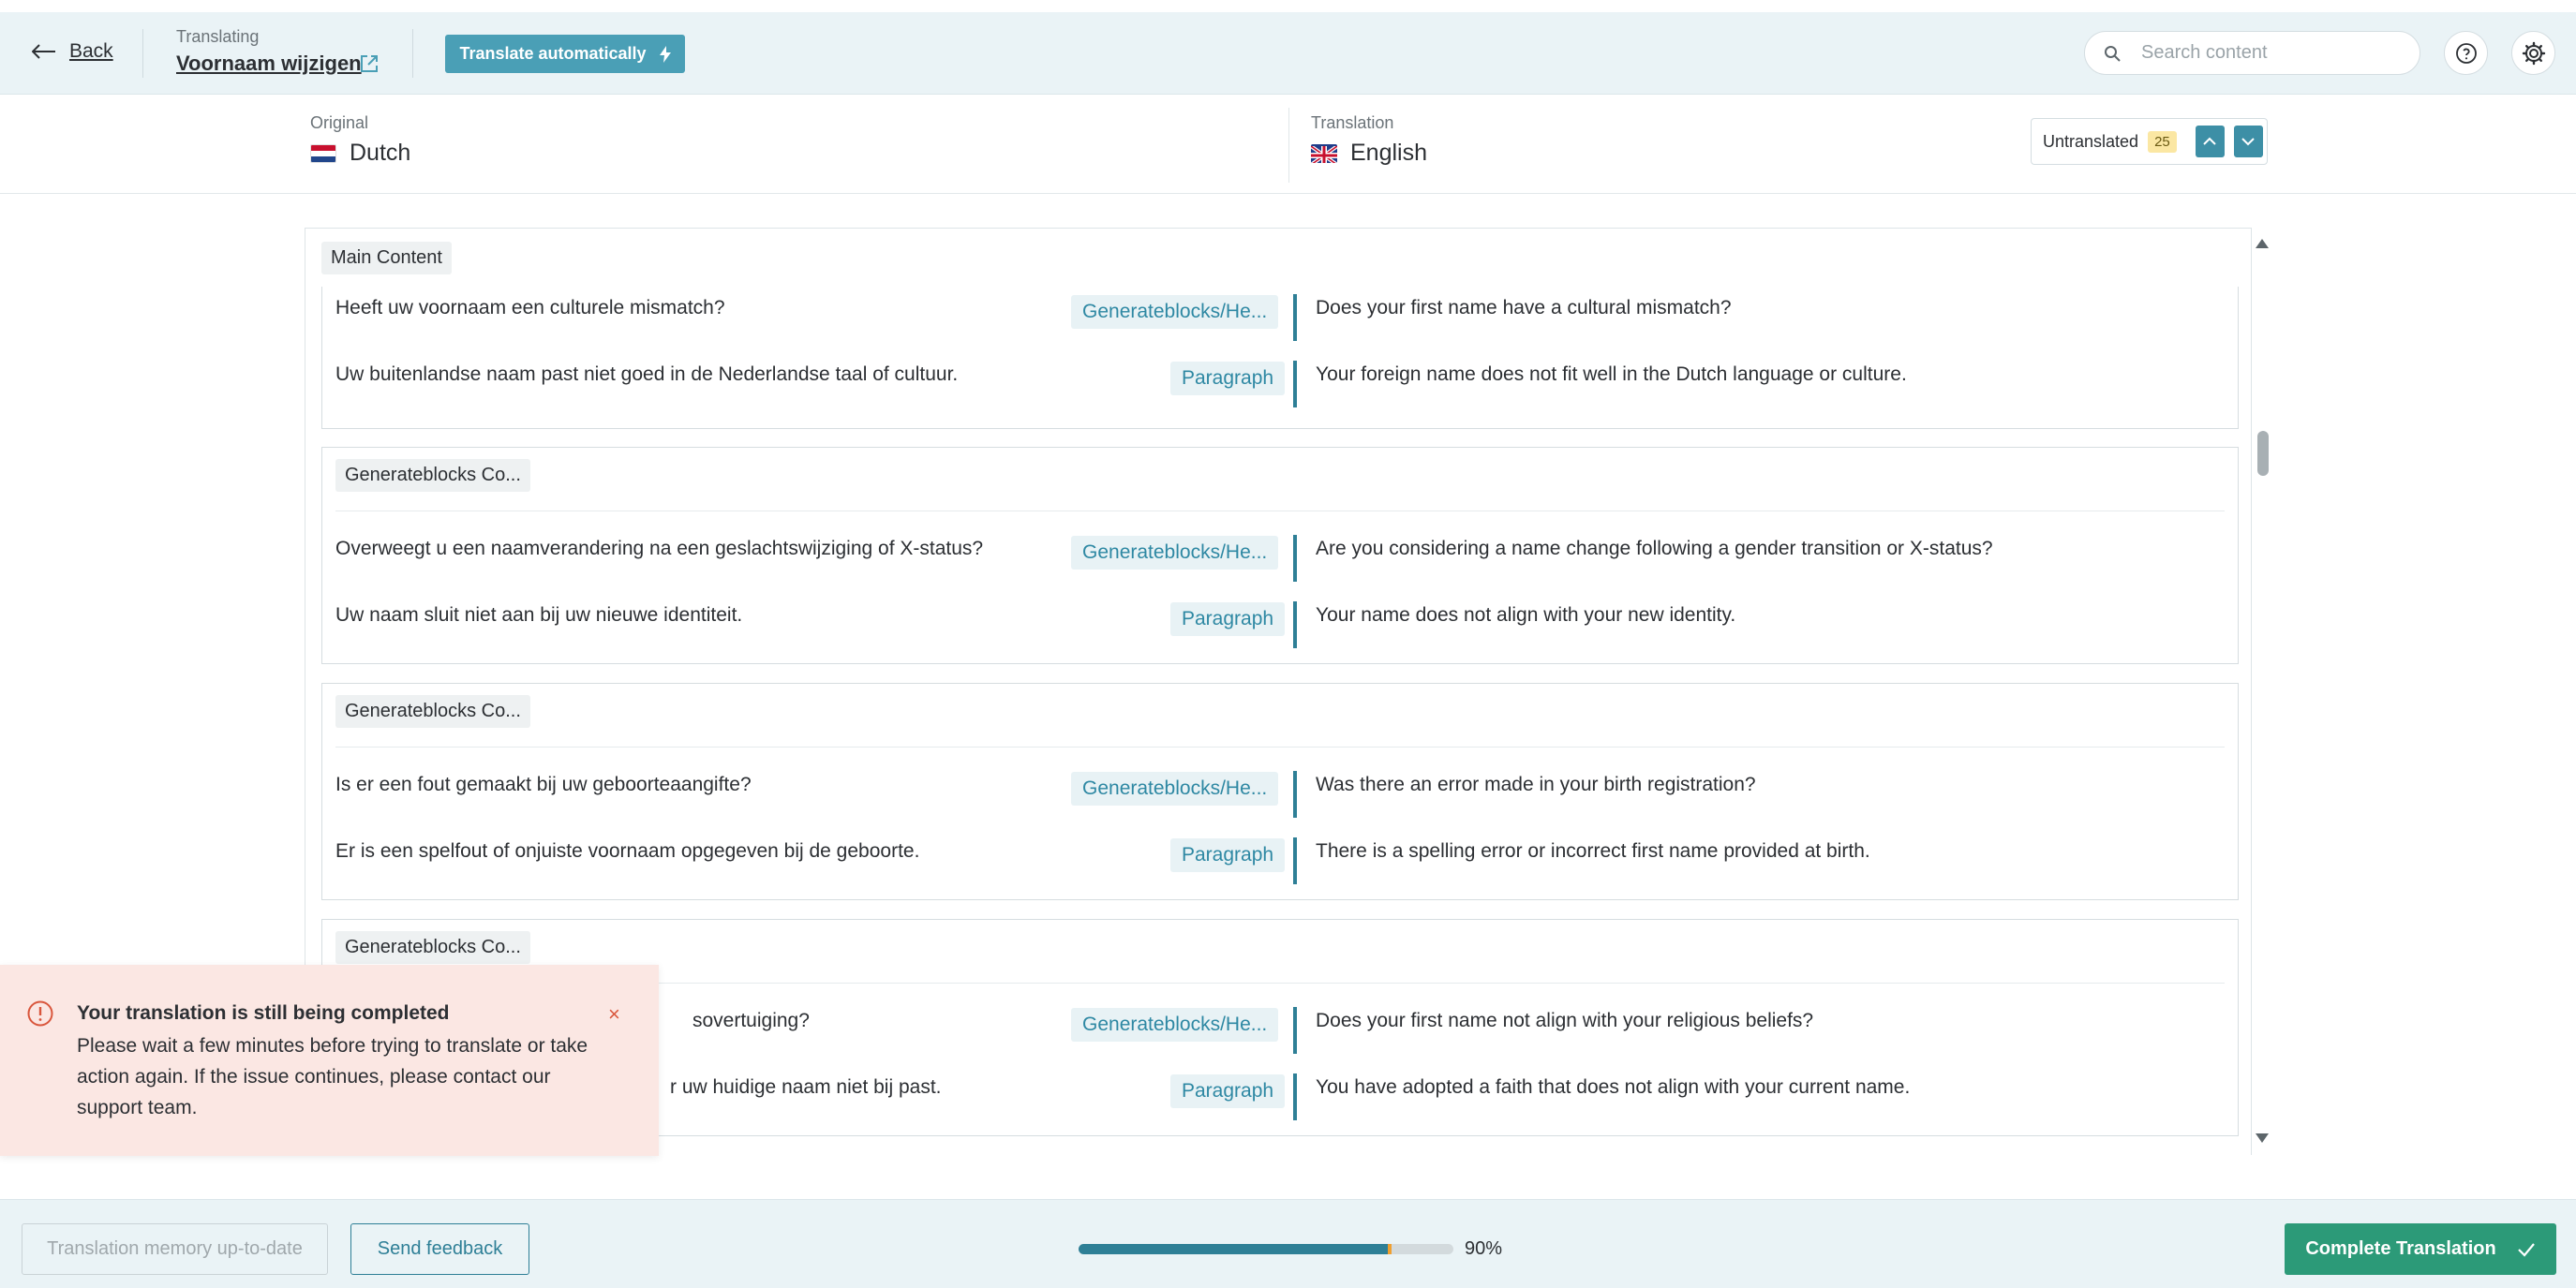 The height and width of the screenshot is (1288, 2576). I want to click on triangle-up-icon, so click(2262, 244).